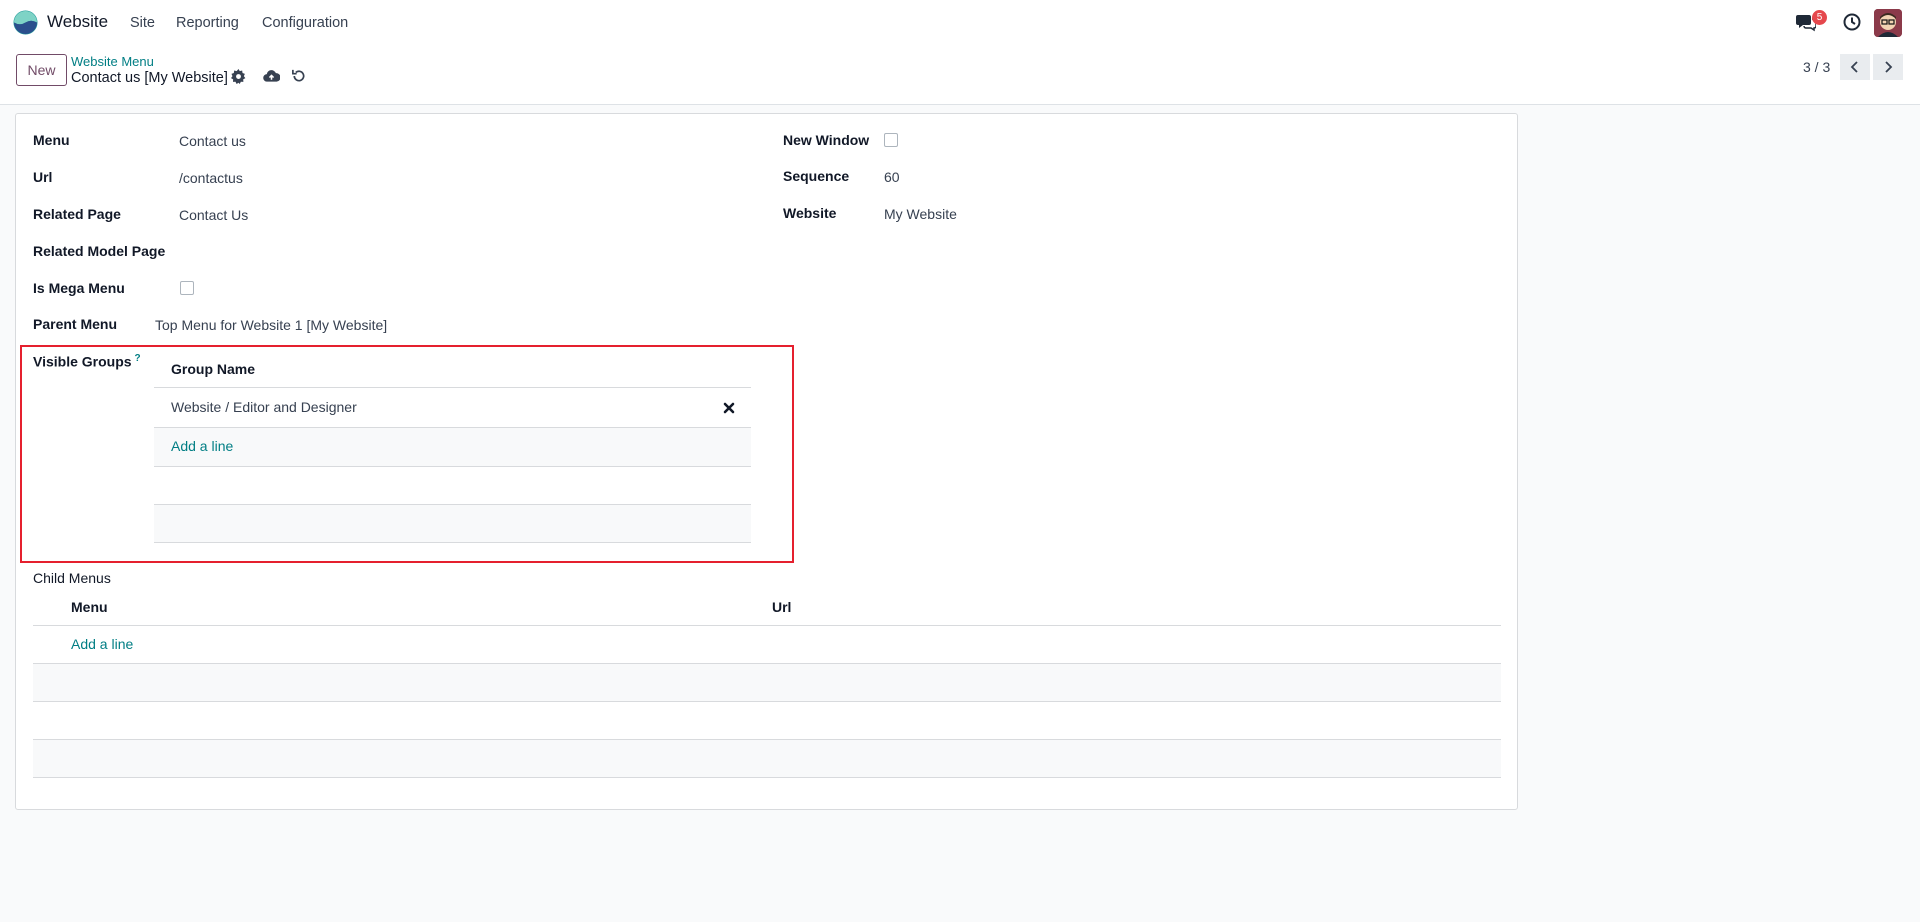 The width and height of the screenshot is (1920, 922). I want to click on child-menu-column-header: Menu, so click(89, 607).